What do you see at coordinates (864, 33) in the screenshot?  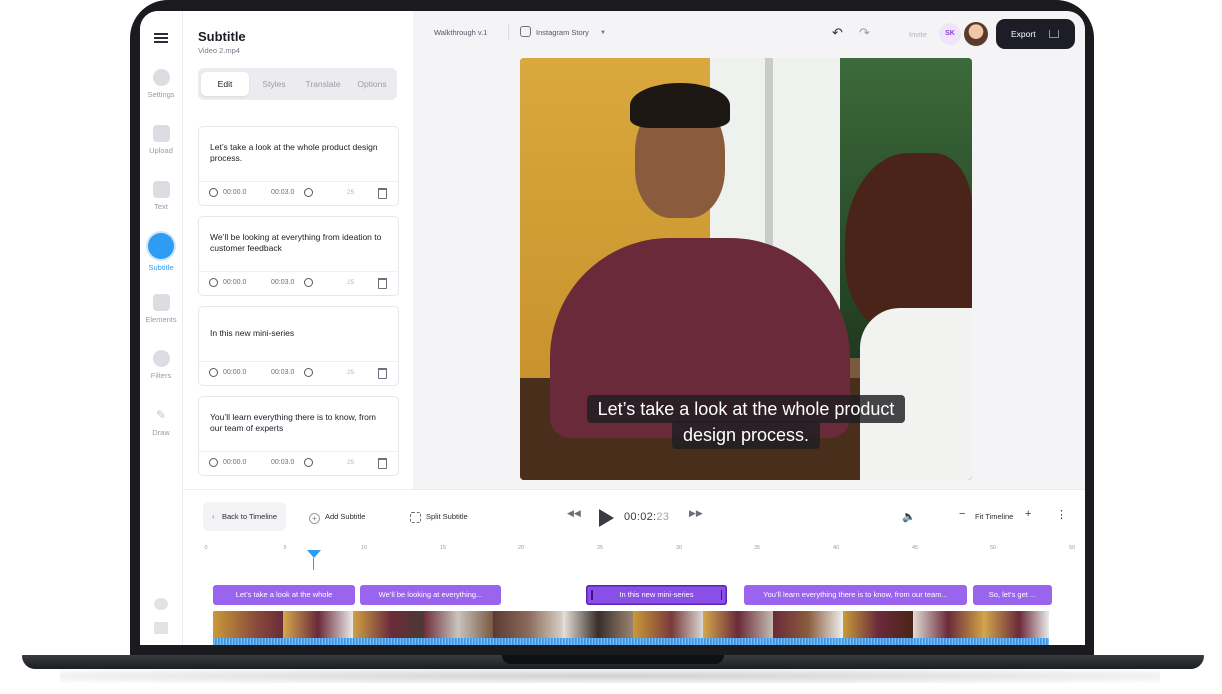 I see `redo-icon: ↷` at bounding box center [864, 33].